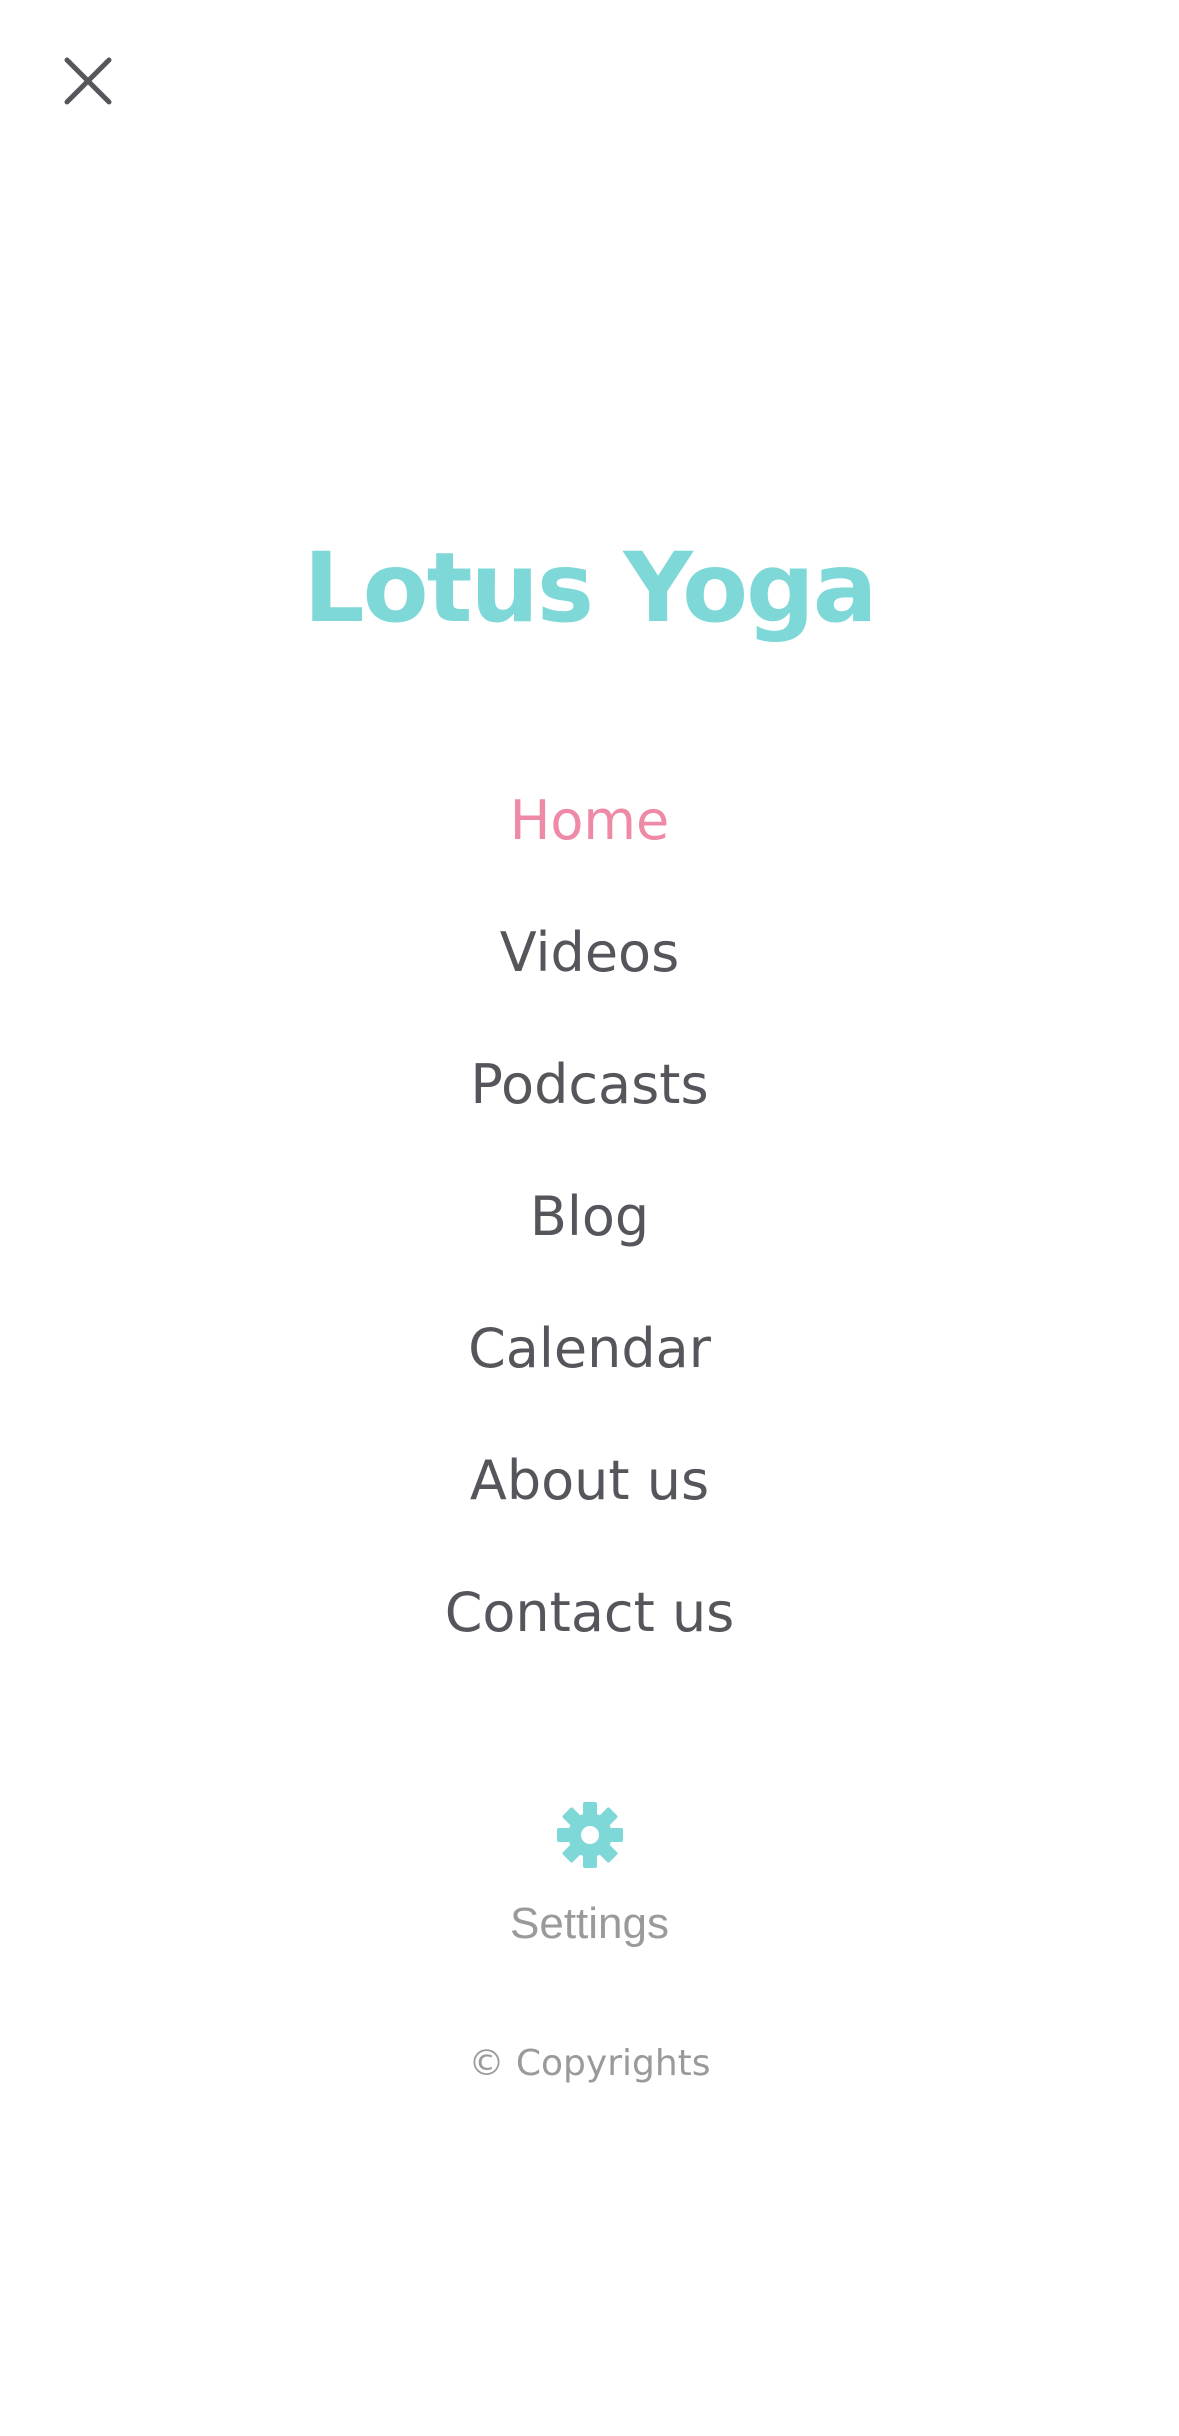  I want to click on settings-button: Settings, so click(589, 1876).